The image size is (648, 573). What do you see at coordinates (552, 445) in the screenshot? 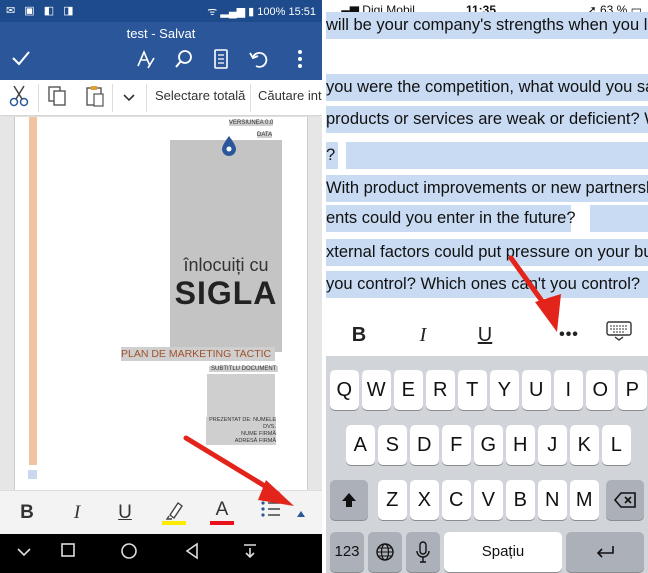
I see `key-j: J` at bounding box center [552, 445].